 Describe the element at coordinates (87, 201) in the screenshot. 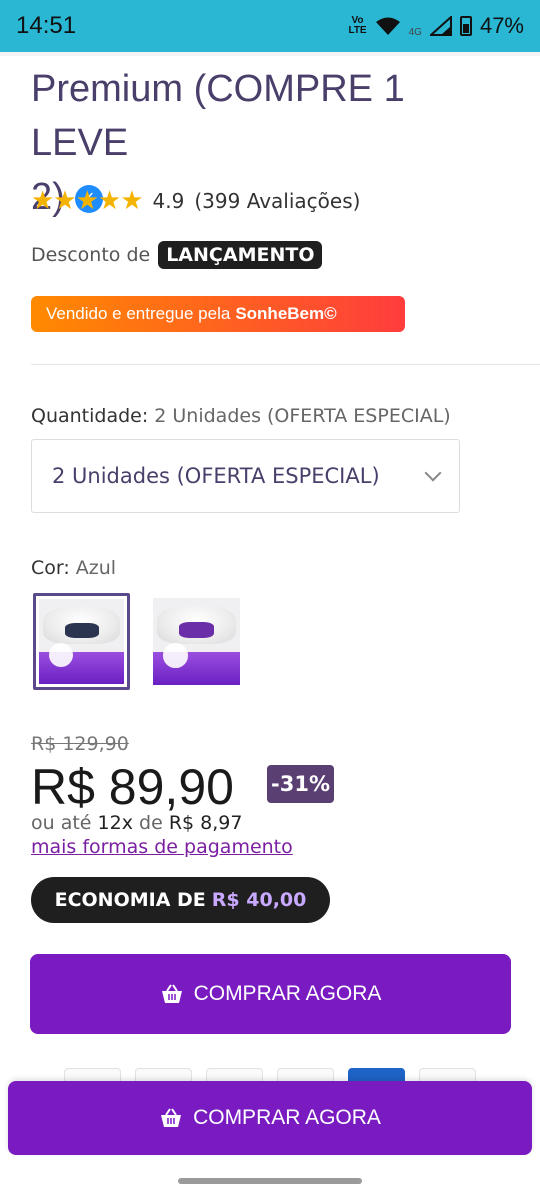

I see `star-rating-icons: ★★★★★` at that location.